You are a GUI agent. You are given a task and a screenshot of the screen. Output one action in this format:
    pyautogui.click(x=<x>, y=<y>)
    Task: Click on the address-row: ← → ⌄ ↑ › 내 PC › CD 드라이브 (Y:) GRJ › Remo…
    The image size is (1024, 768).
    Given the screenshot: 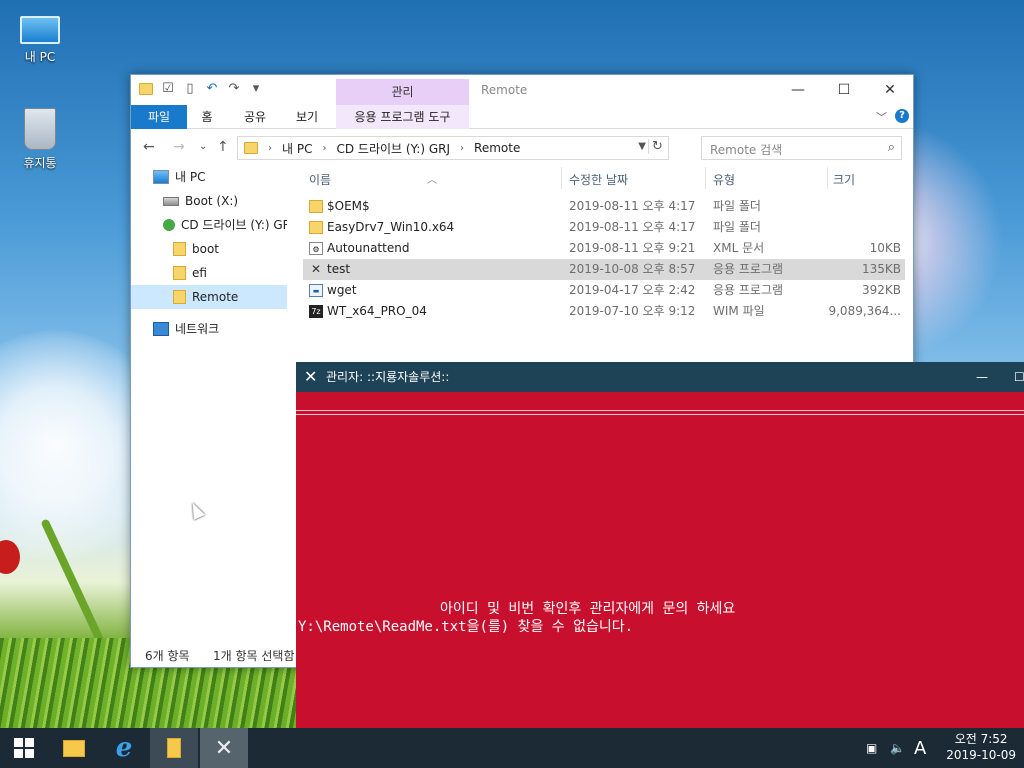 What is the action you would take?
    pyautogui.click(x=522, y=147)
    